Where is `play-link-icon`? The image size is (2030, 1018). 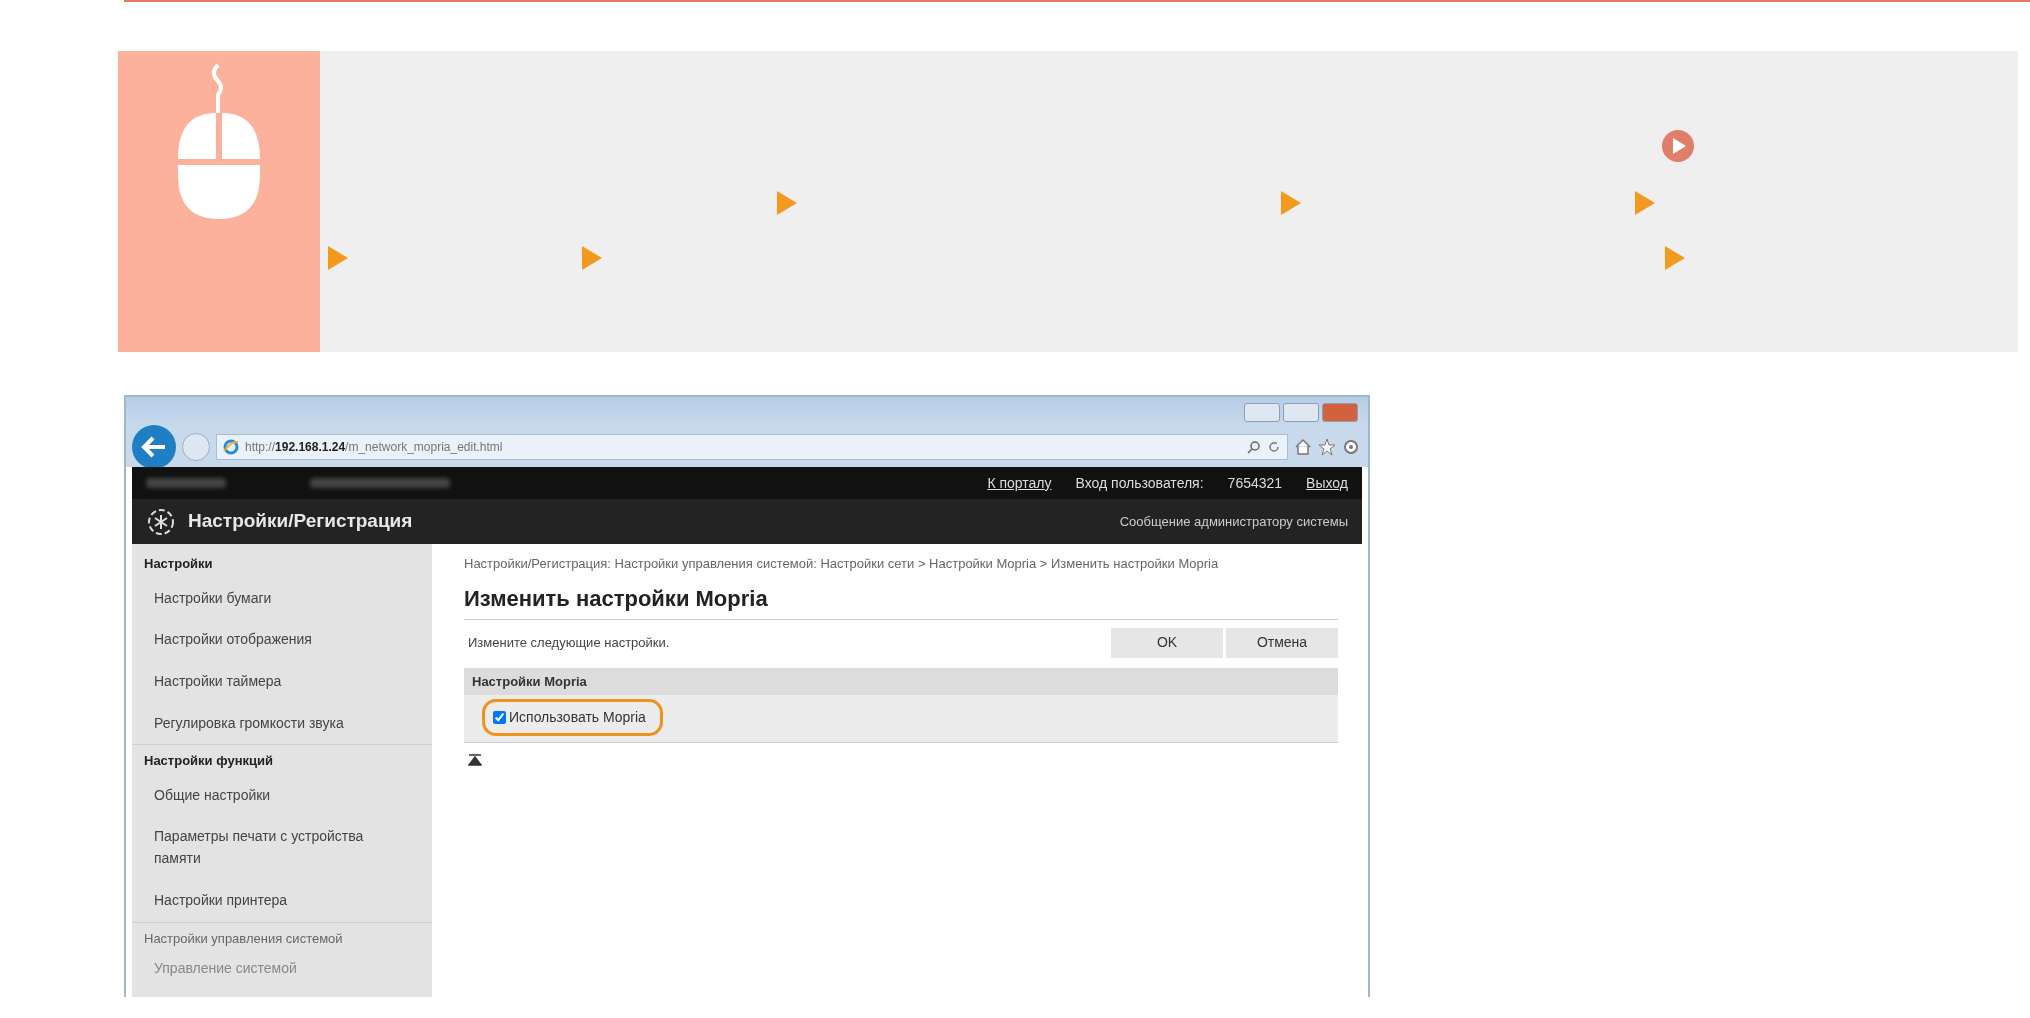
play-link-icon is located at coordinates (1678, 146).